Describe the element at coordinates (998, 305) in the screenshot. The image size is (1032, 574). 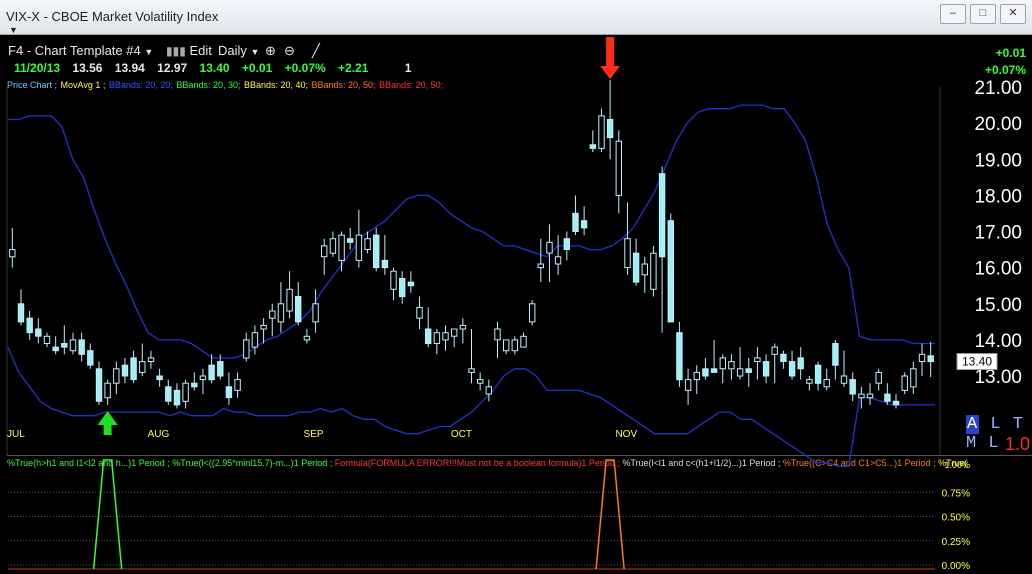
I see `y-tick-label: 15.00` at that location.